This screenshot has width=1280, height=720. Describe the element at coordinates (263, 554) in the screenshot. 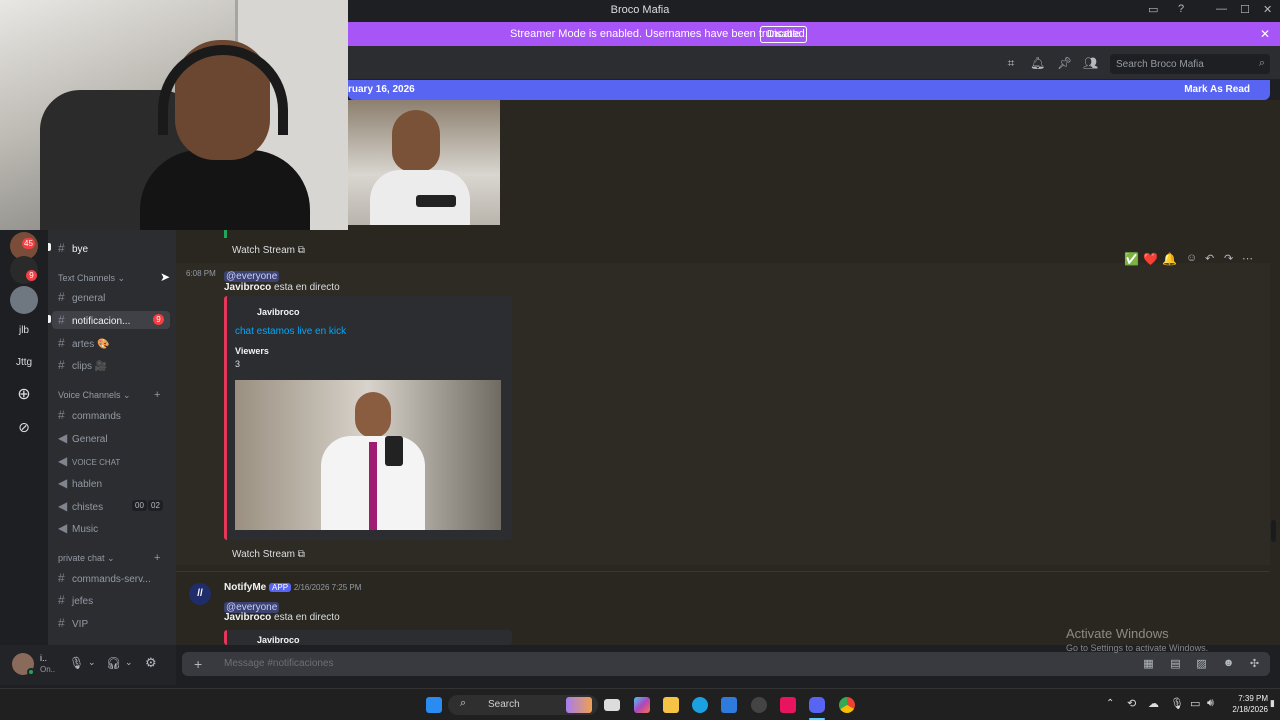

I see `watch-stream-label-2: Watch Stream` at that location.